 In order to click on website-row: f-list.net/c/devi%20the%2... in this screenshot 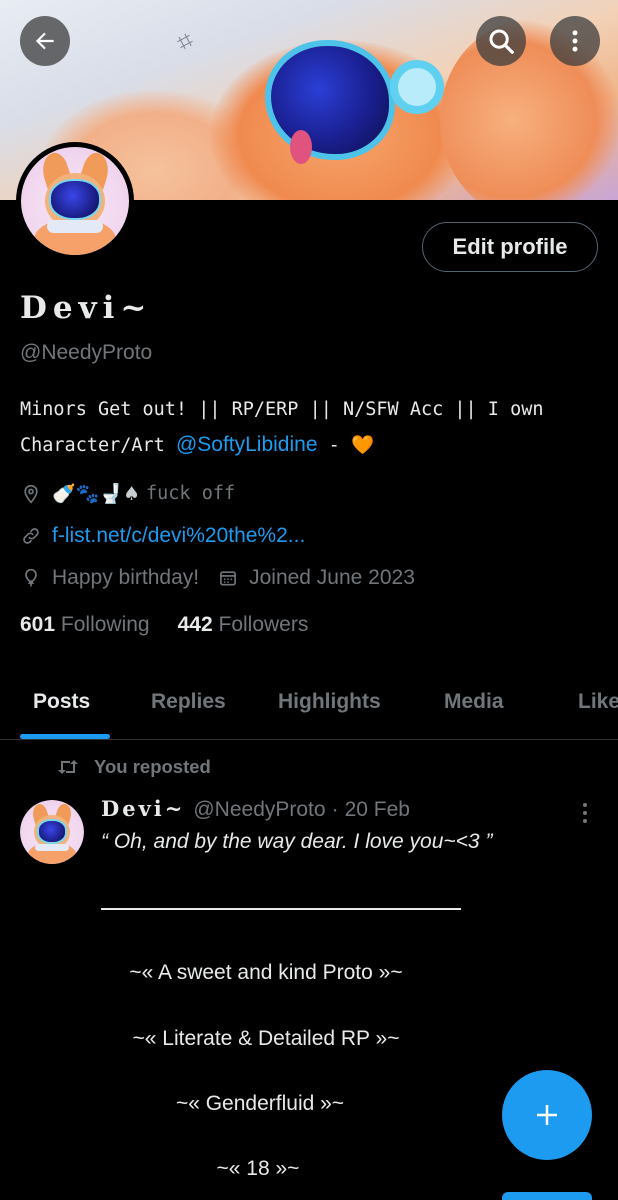, I will do `click(162, 536)`.